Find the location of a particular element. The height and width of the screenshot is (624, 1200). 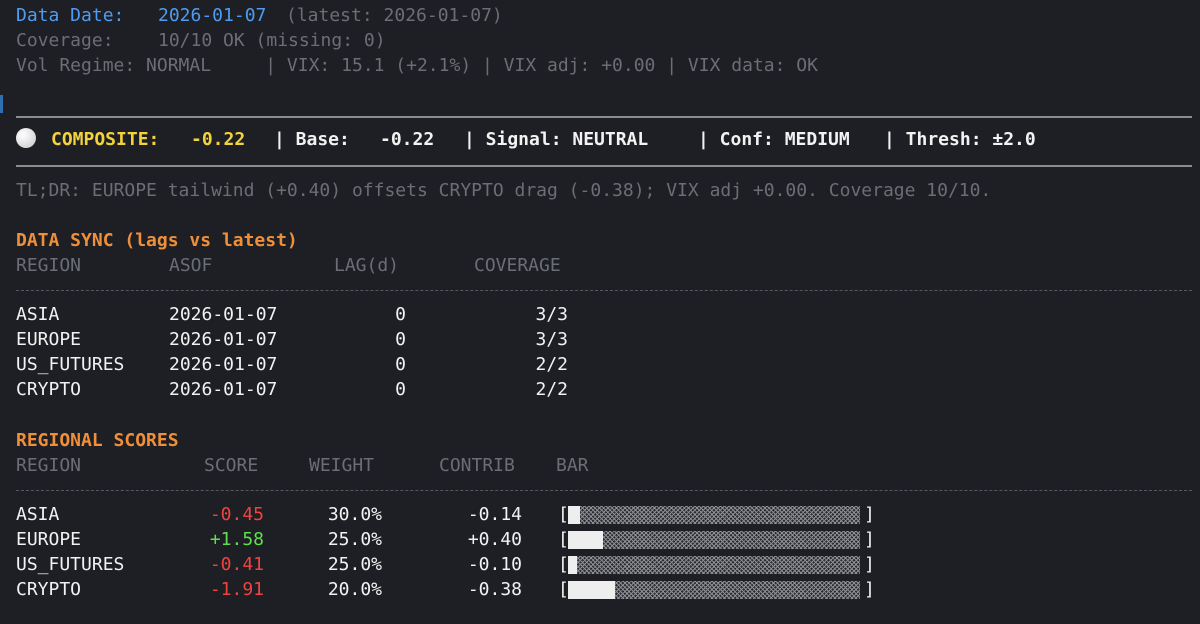

divider-top is located at coordinates (604, 117).